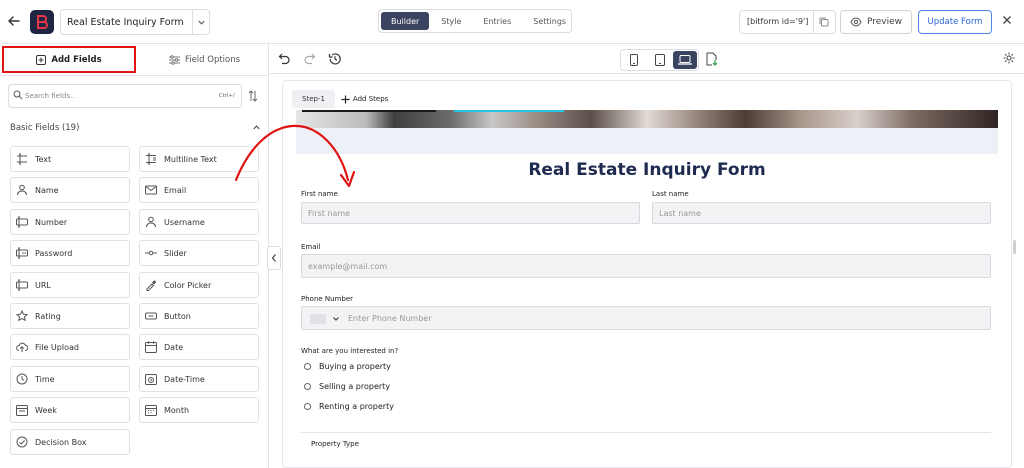 The height and width of the screenshot is (468, 1024). What do you see at coordinates (199, 410) in the screenshot?
I see `field-month: Month` at bounding box center [199, 410].